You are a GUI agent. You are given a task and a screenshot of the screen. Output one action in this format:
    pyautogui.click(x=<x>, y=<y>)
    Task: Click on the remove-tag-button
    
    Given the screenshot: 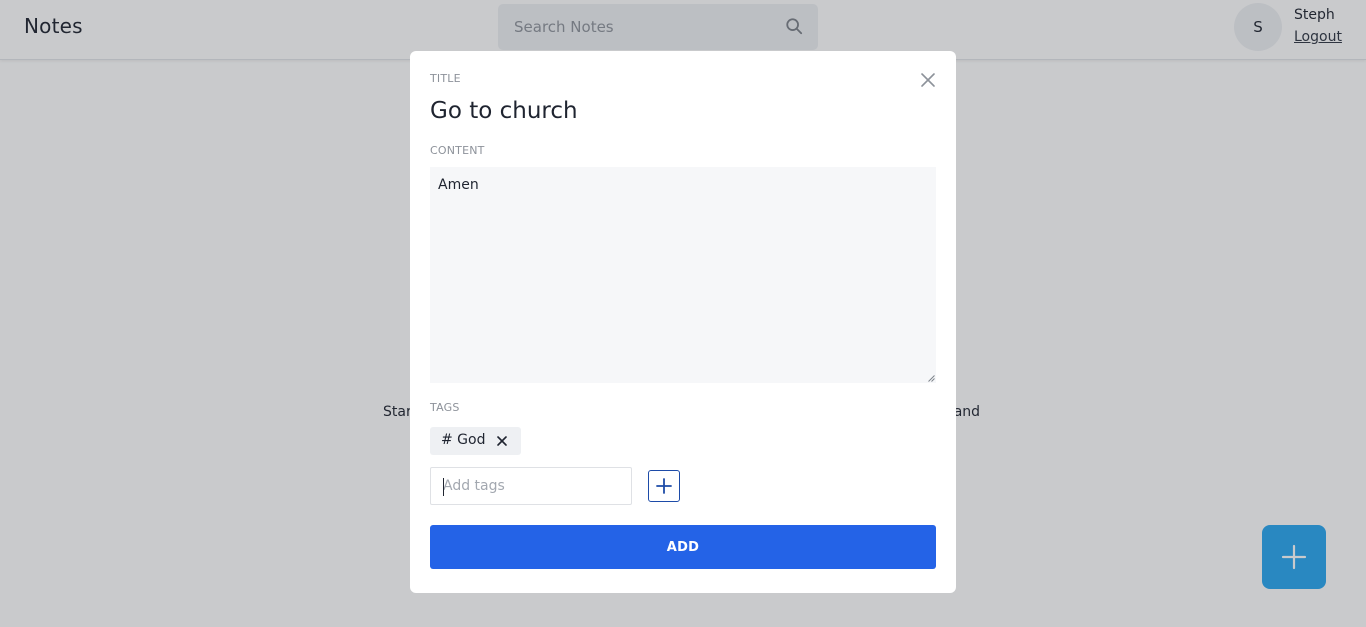 What is the action you would take?
    pyautogui.click(x=502, y=441)
    